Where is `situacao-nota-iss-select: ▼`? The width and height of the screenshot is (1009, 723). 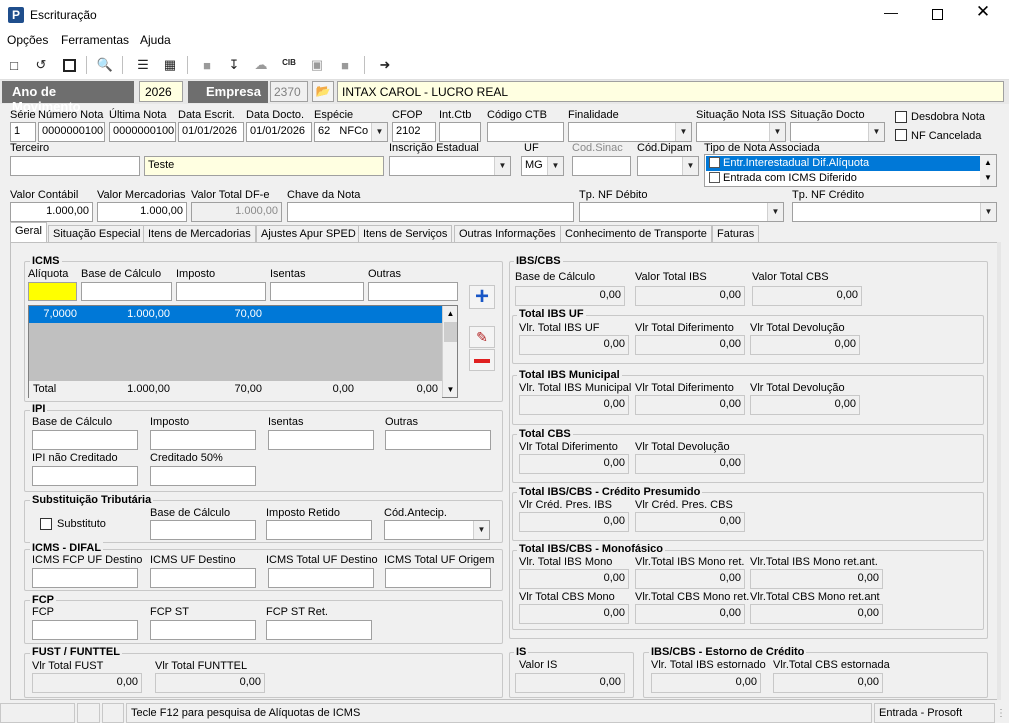 situacao-nota-iss-select: ▼ is located at coordinates (741, 132).